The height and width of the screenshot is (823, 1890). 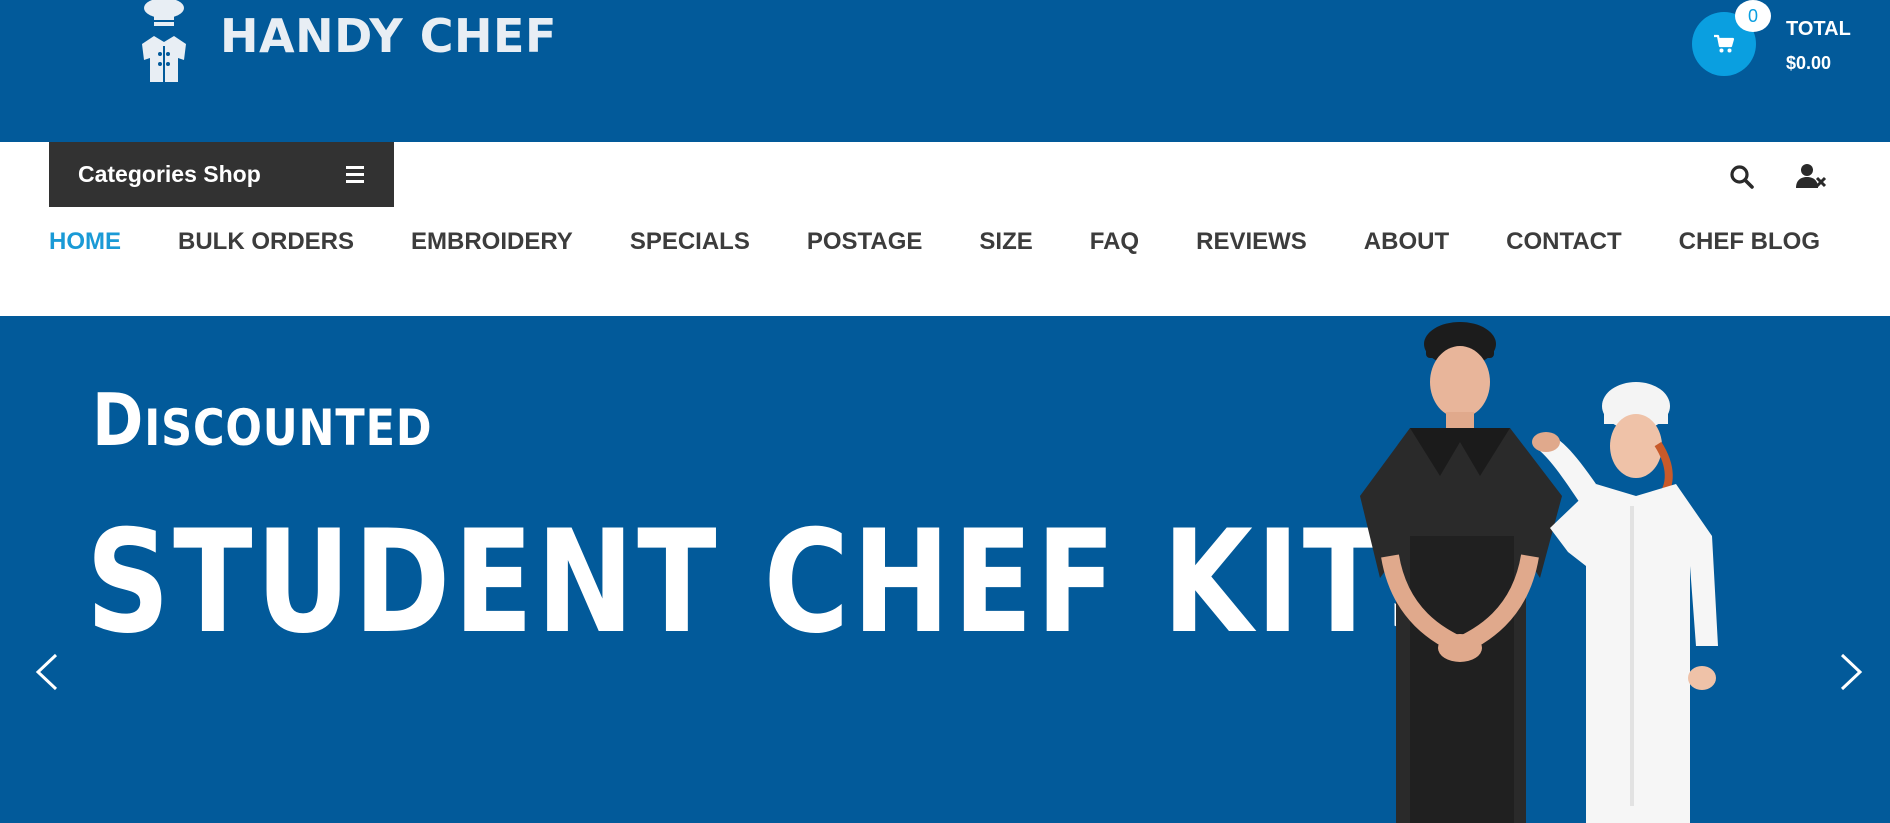 What do you see at coordinates (1114, 242) in the screenshot?
I see `menu-item-faq: FAQ` at bounding box center [1114, 242].